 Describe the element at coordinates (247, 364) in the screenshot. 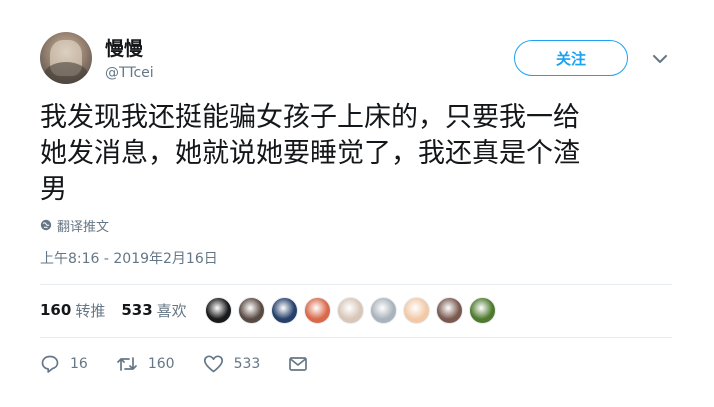

I see `like-count: 533` at that location.